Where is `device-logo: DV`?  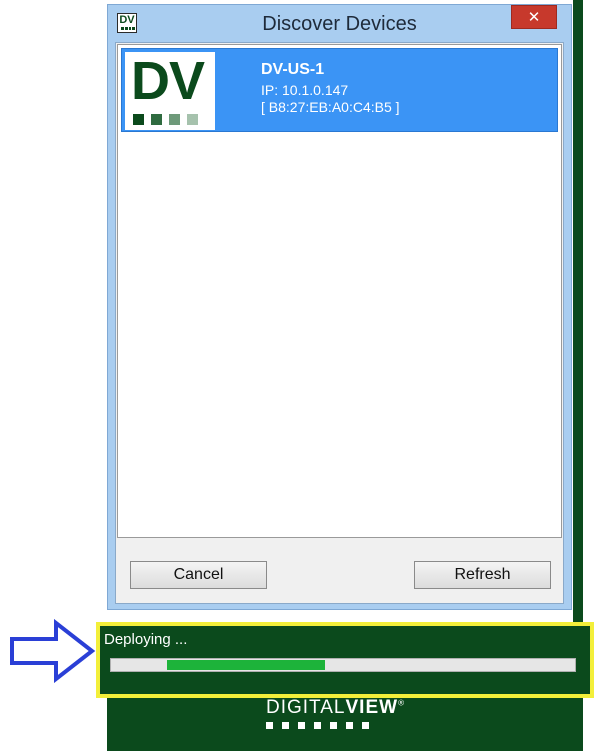
device-logo: DV is located at coordinates (170, 91).